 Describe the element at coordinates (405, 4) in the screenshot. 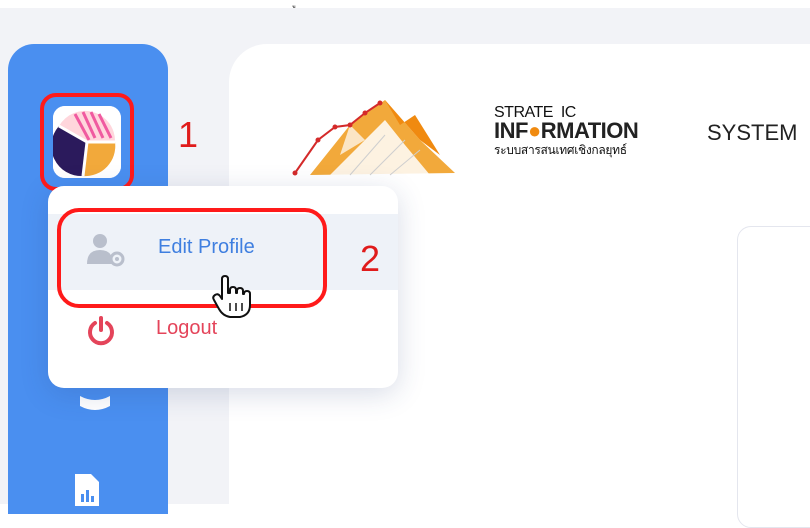

I see `top-strip: ู` at that location.